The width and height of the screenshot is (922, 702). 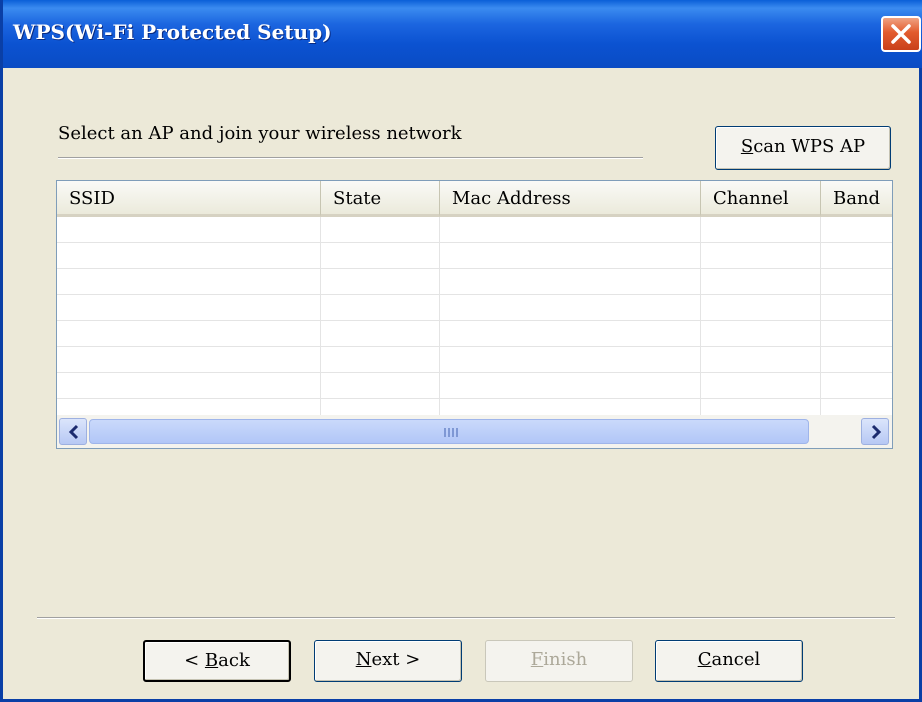 I want to click on scrollbar-thumb, so click(x=449, y=431).